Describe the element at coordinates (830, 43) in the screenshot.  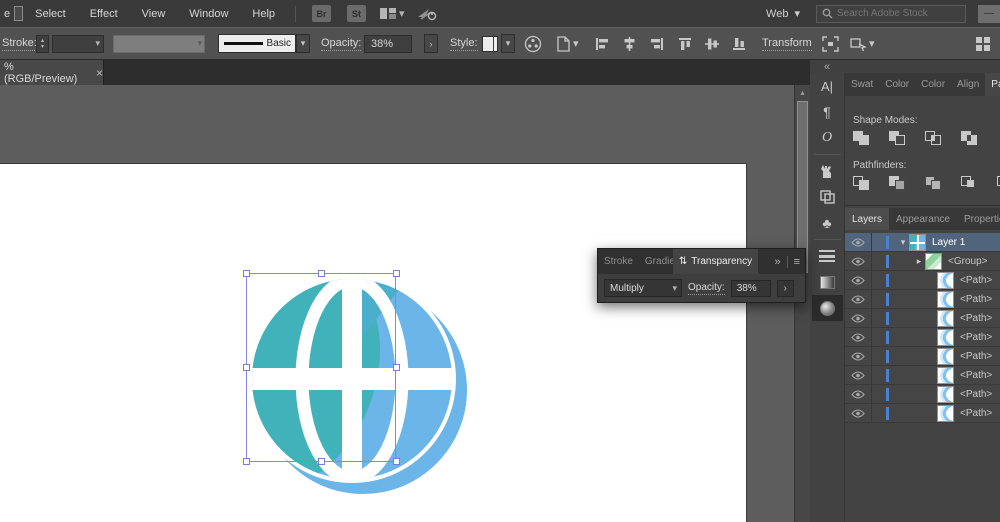
I see `isolate-selected-object-icon` at that location.